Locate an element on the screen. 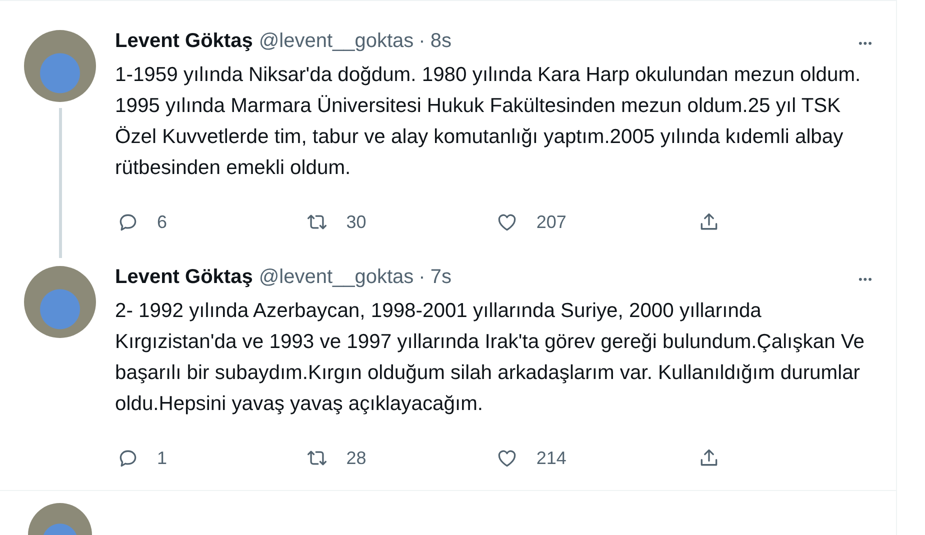 The width and height of the screenshot is (925, 535). tweet-time: 7s is located at coordinates (441, 277).